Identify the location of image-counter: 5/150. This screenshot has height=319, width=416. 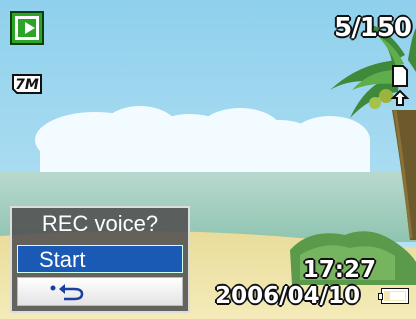
(373, 28).